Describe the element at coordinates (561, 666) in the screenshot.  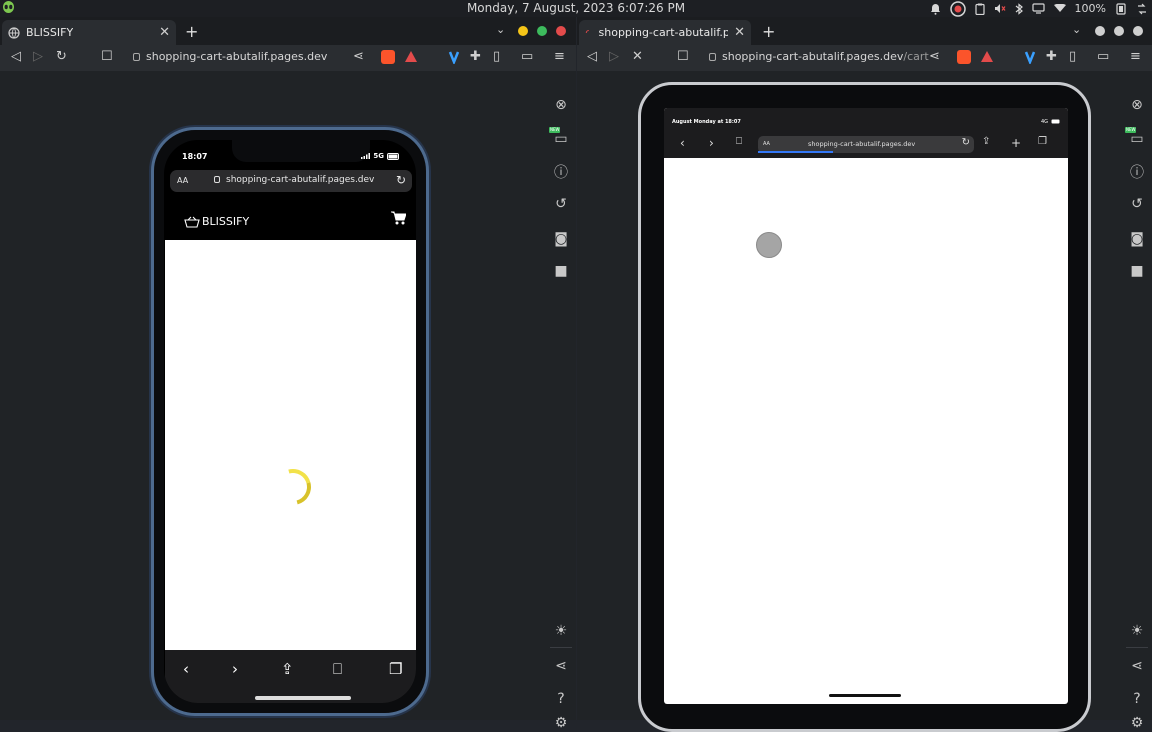
I see `share-tools-icon: ⋖` at that location.